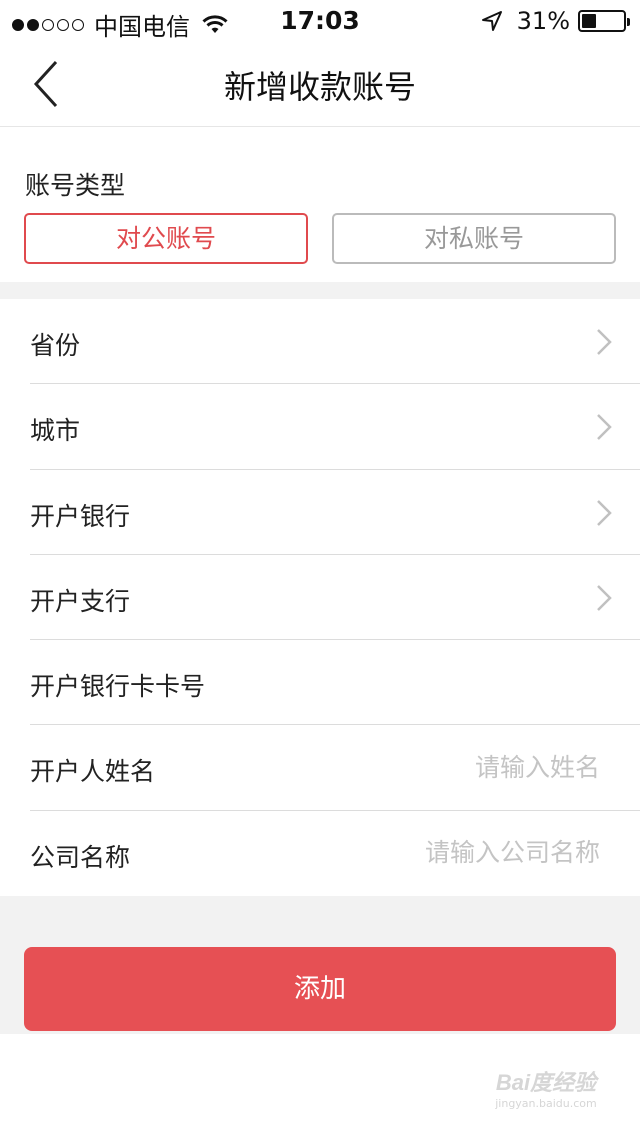 Image resolution: width=640 pixels, height=1136 pixels. What do you see at coordinates (470, 682) in the screenshot?
I see `card-number-input` at bounding box center [470, 682].